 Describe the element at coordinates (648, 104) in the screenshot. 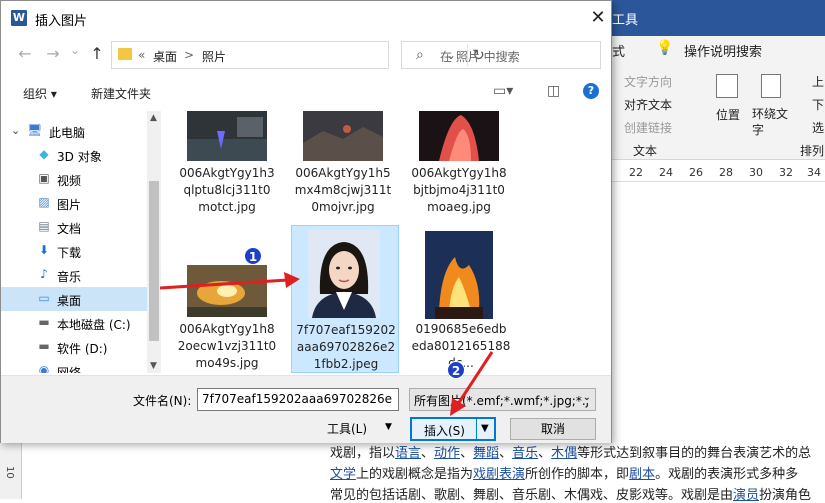

I see `align-text-button: 对齐文本` at that location.